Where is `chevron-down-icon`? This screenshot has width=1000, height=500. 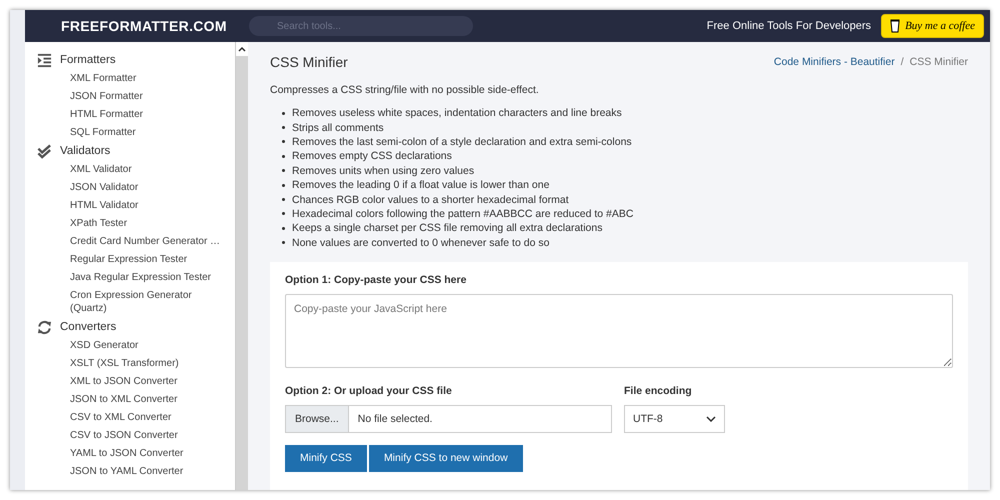 chevron-down-icon is located at coordinates (711, 419).